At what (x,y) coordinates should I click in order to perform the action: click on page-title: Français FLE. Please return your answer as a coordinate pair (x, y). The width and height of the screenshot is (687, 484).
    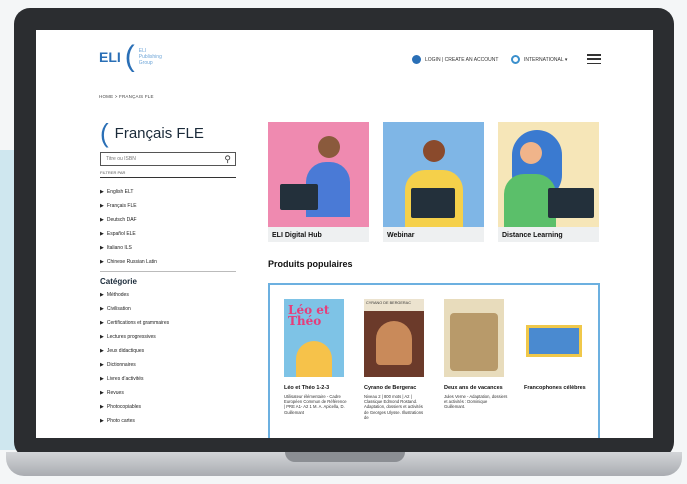
    Looking at the image, I should click on (159, 133).